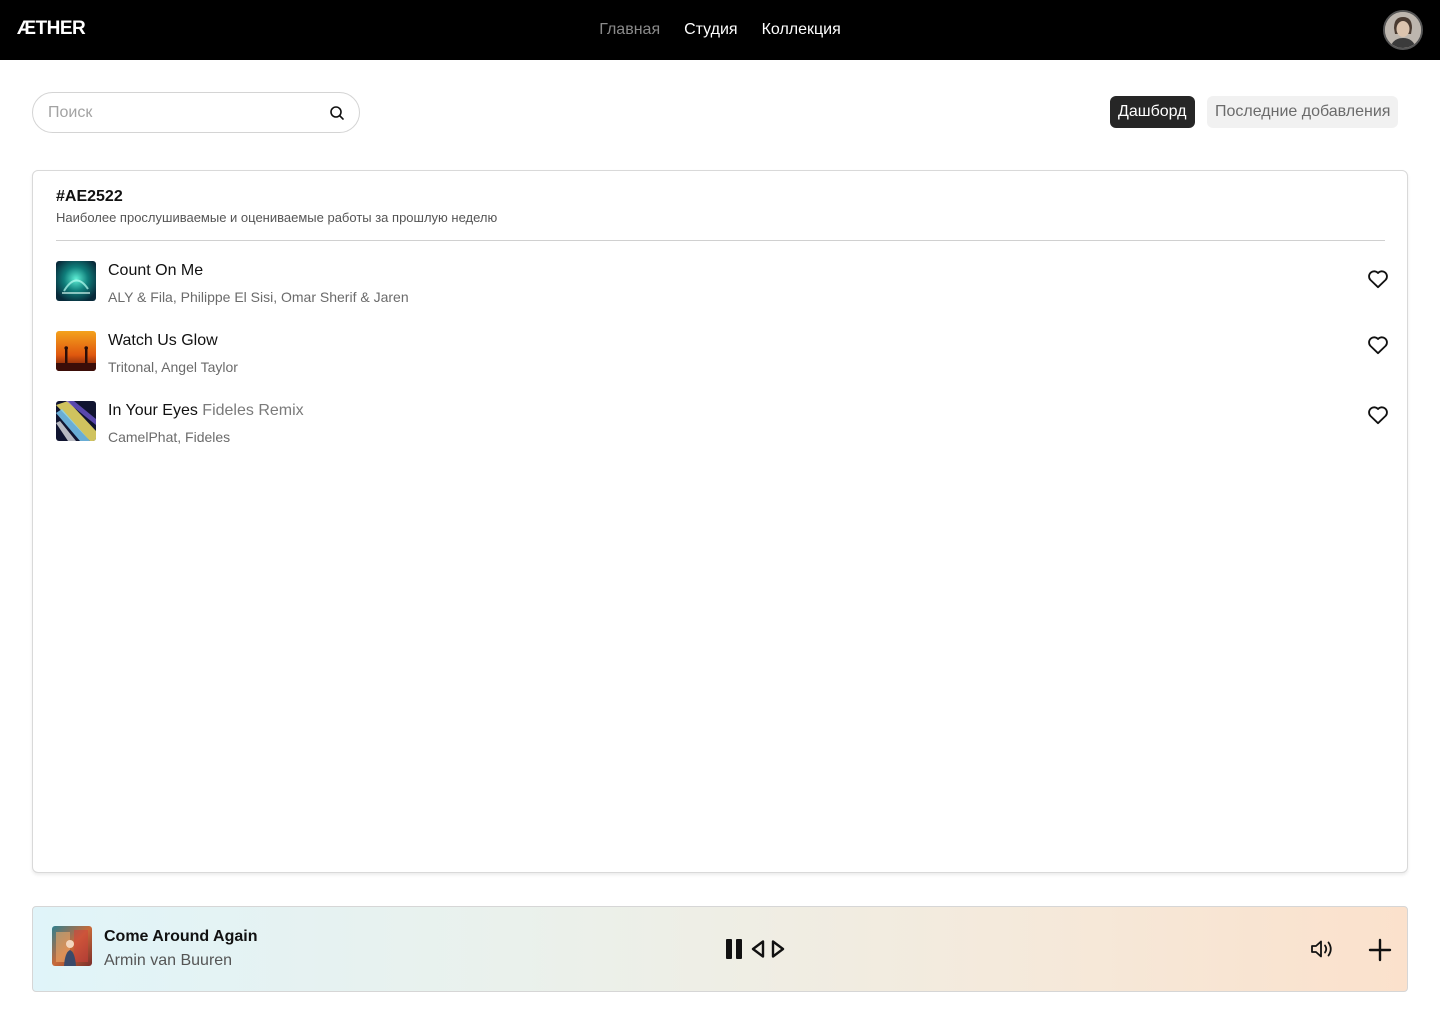  What do you see at coordinates (710, 30) in the screenshot?
I see `nav-item-studio: Студия` at bounding box center [710, 30].